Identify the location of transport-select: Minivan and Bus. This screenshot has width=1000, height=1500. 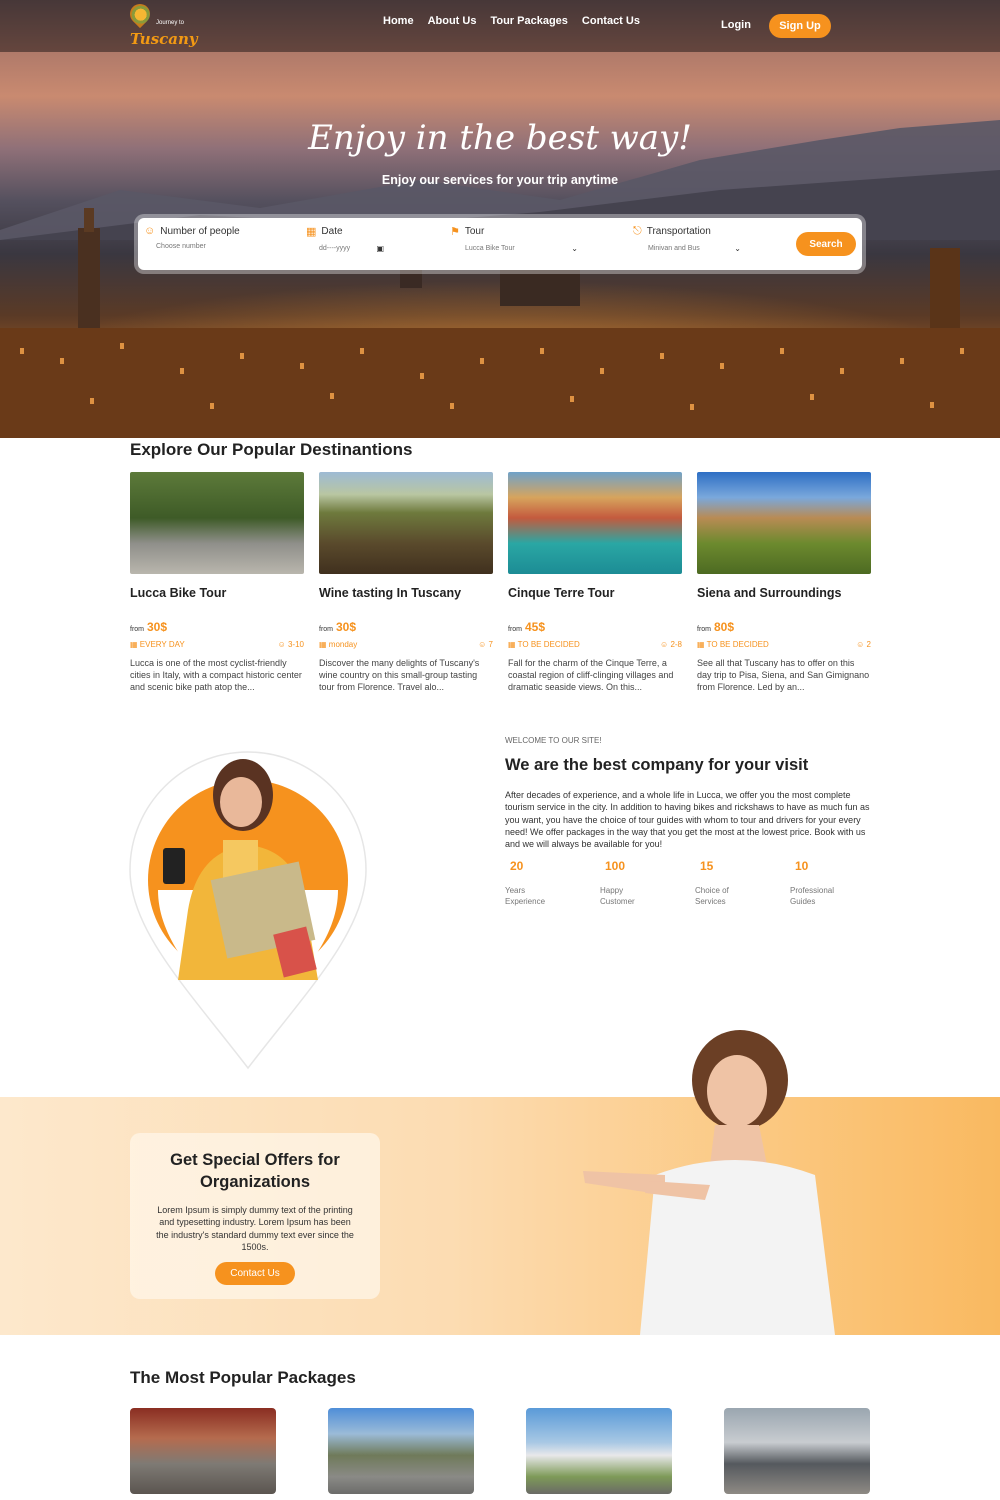
(674, 248).